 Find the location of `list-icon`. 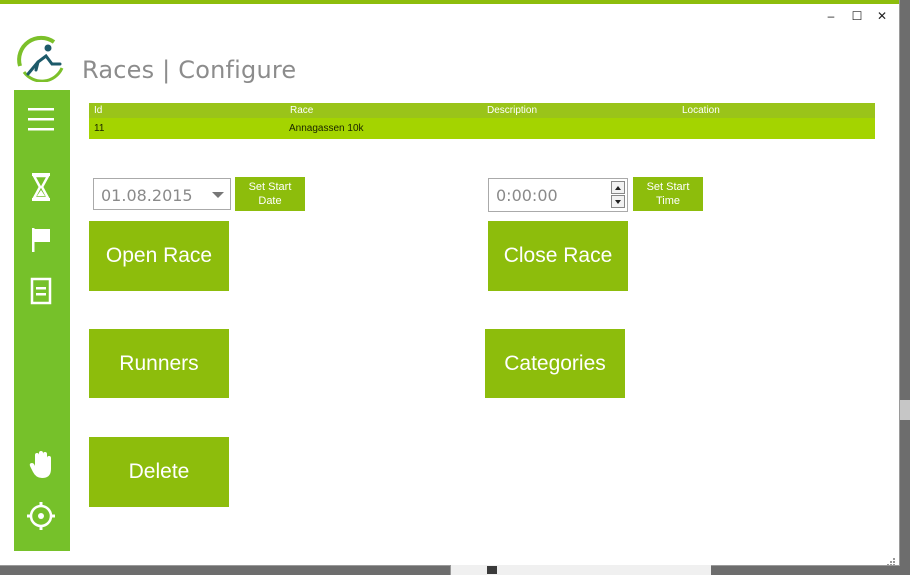

list-icon is located at coordinates (41, 291).